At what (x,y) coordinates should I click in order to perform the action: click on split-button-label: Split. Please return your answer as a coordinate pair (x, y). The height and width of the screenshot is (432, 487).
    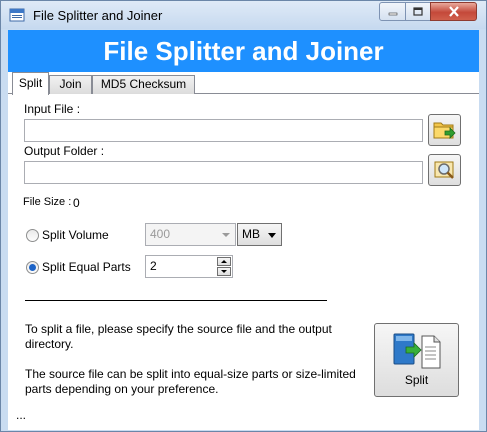
    Looking at the image, I should click on (416, 380).